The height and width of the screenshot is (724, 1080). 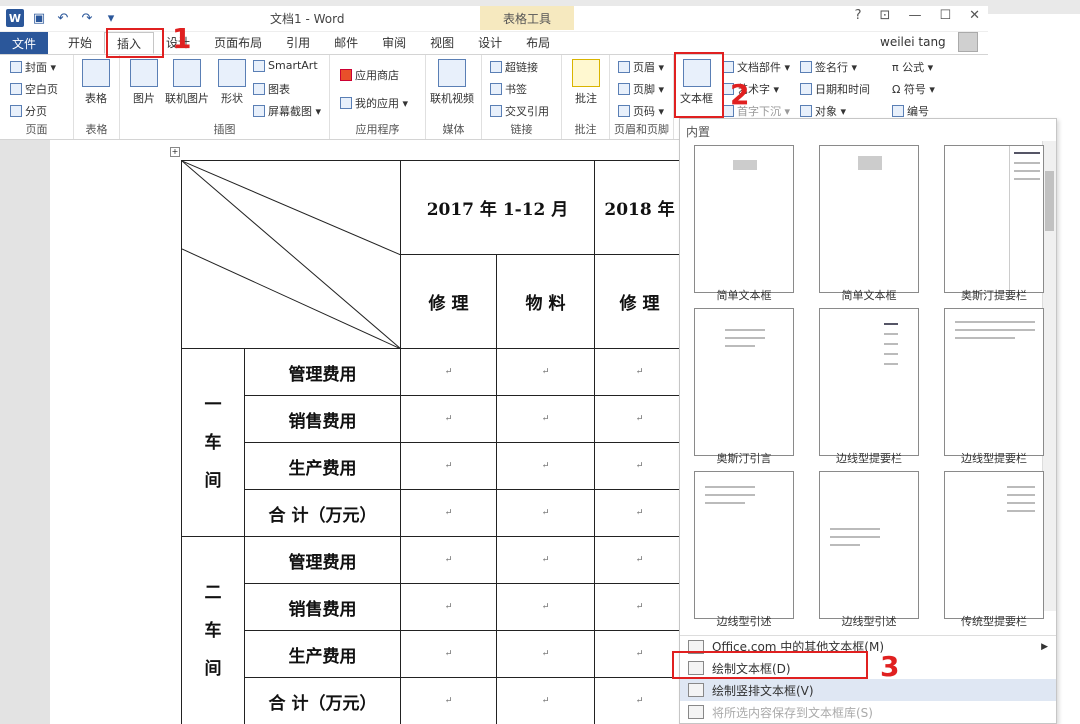 I want to click on footer-button: 页脚 ▾, so click(x=641, y=89).